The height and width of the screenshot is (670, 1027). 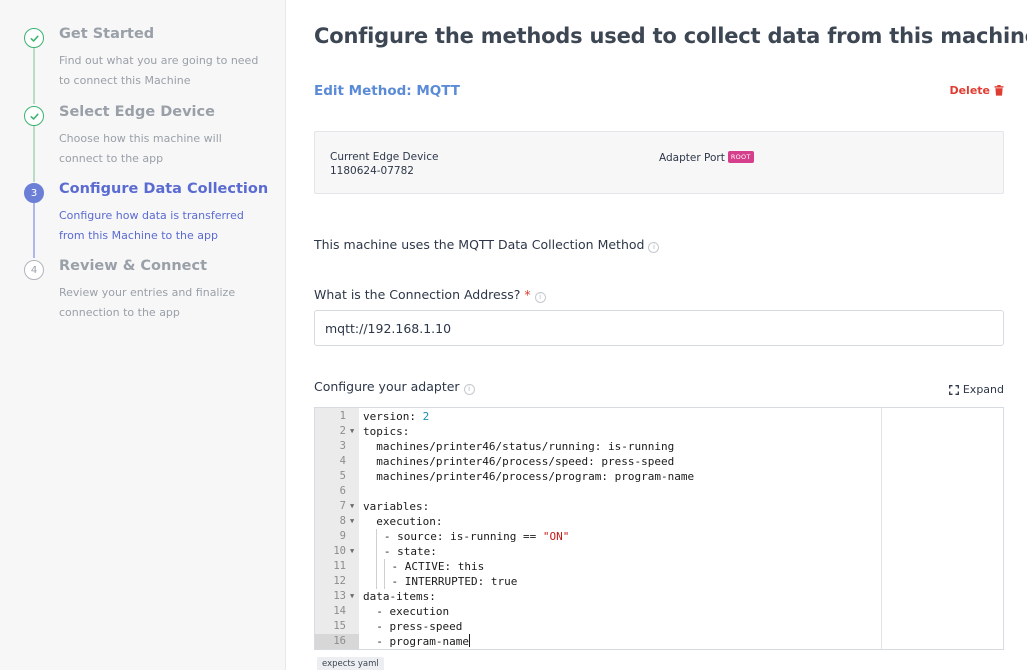 I want to click on code-text-value: - program-name, so click(x=416, y=641).